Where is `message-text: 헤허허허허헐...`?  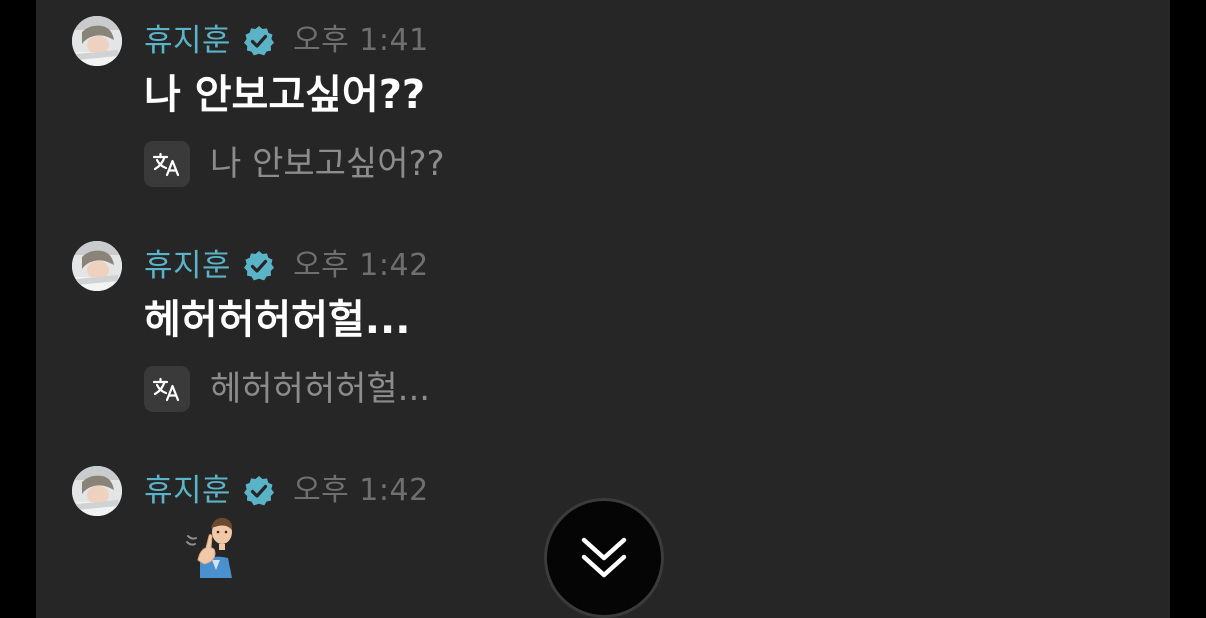
message-text: 헤허허허허헐... is located at coordinates (277, 320).